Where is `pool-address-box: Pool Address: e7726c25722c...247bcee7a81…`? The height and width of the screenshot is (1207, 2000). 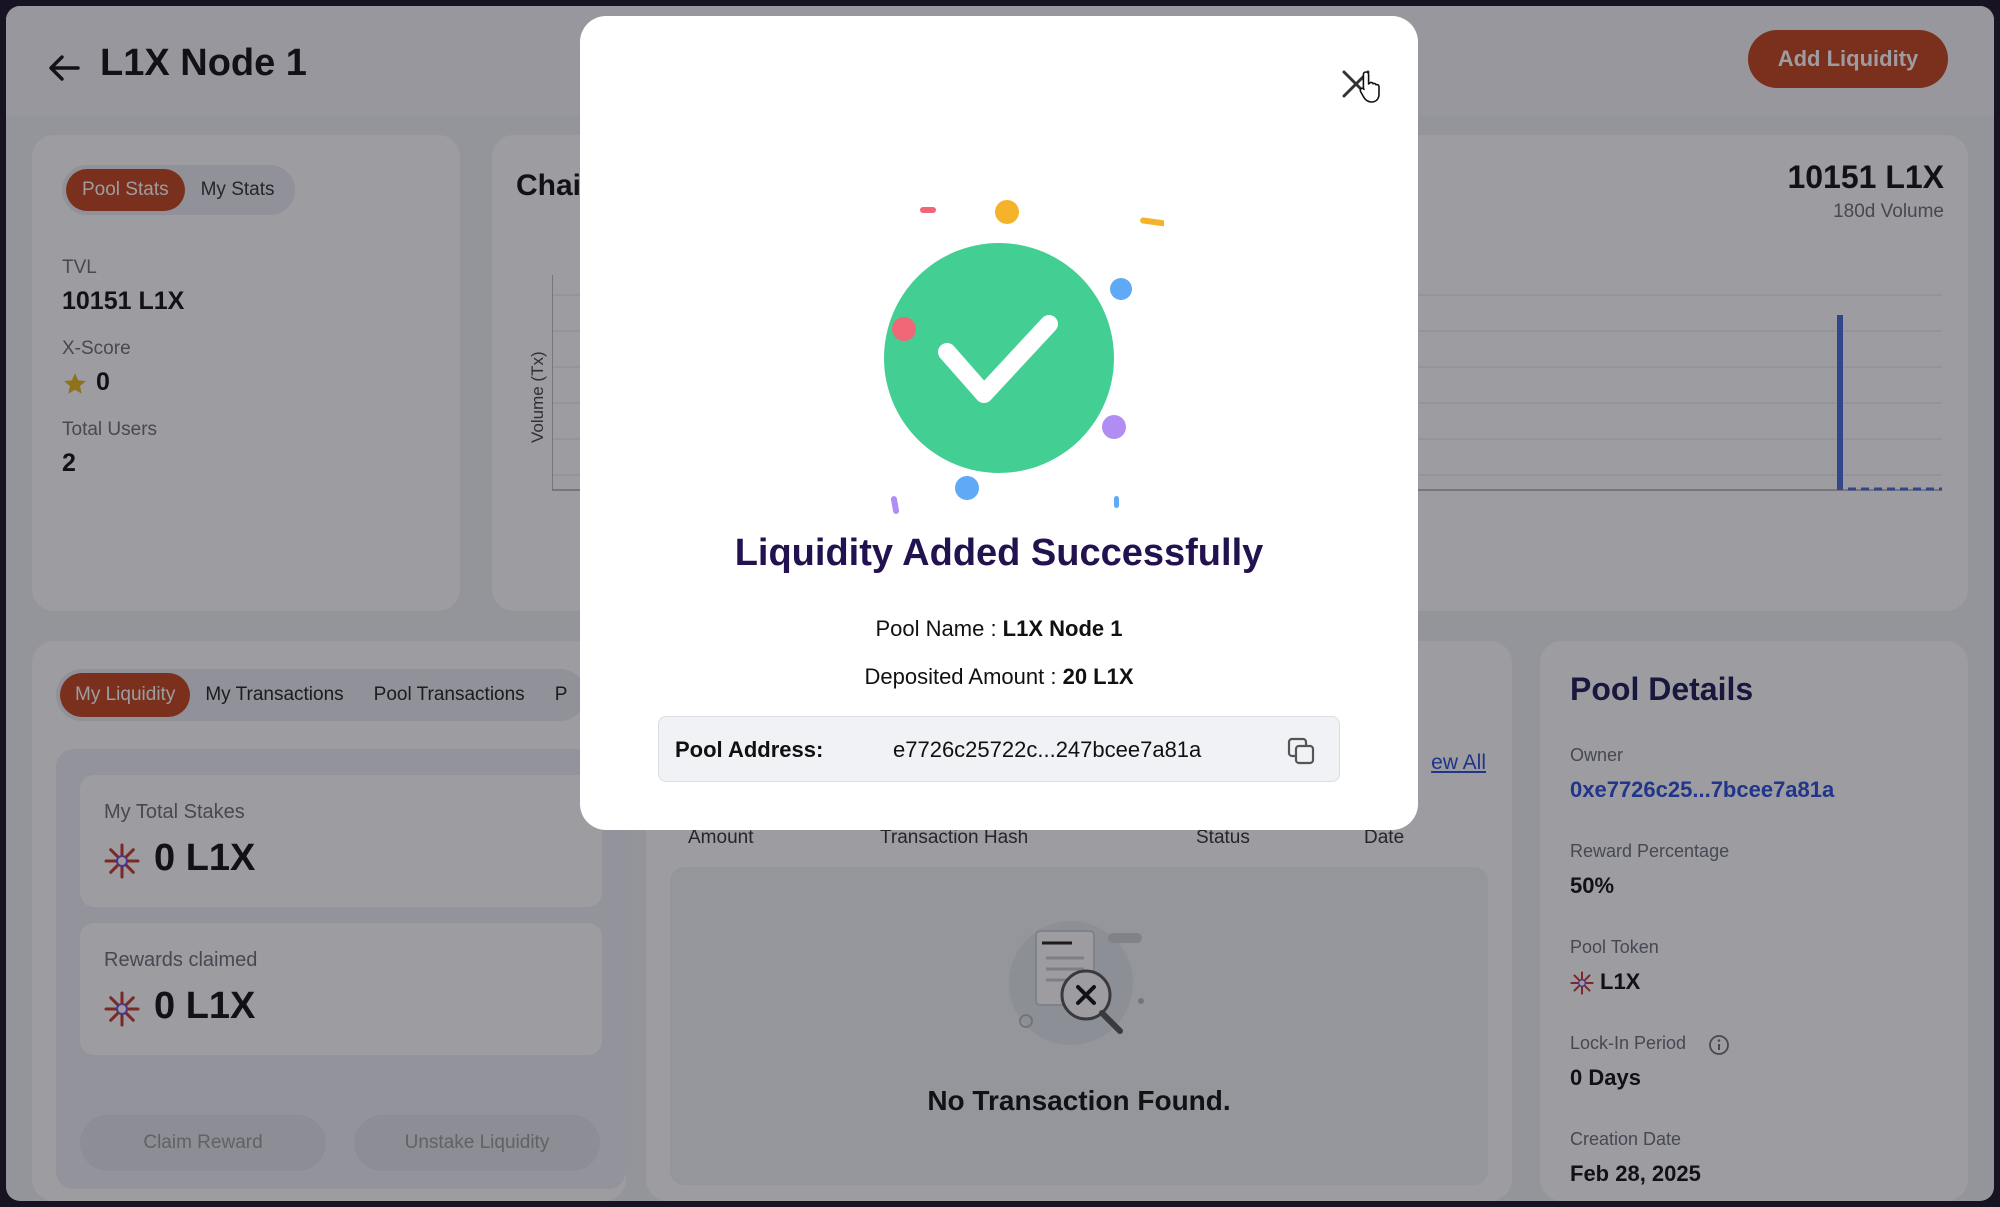
pool-address-box: Pool Address: e7726c25722c...247bcee7a81… is located at coordinates (999, 749).